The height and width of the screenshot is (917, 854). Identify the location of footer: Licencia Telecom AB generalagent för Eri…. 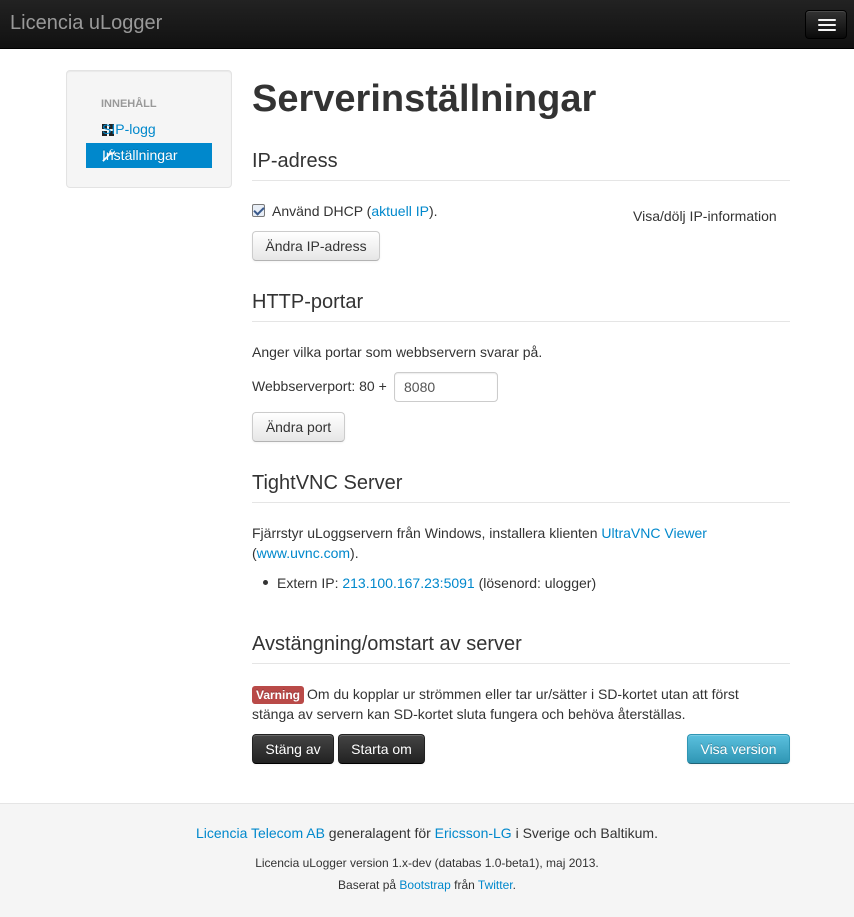
(427, 860).